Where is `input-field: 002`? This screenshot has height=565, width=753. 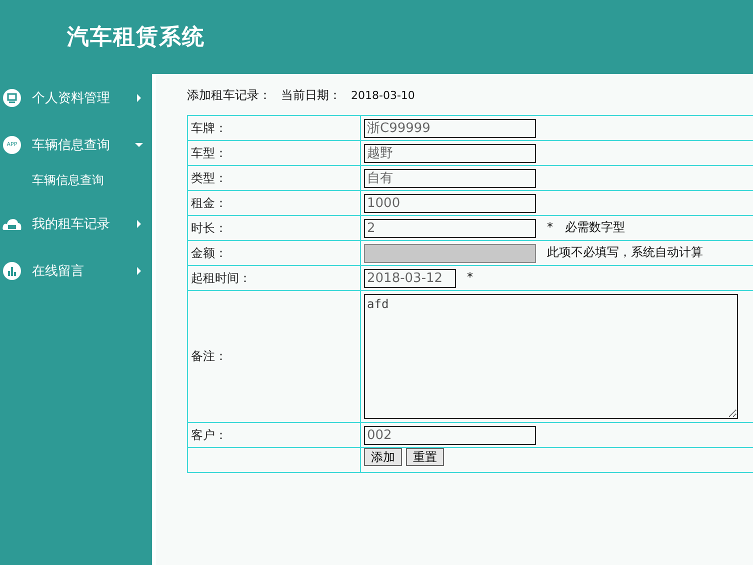
input-field: 002 is located at coordinates (450, 435).